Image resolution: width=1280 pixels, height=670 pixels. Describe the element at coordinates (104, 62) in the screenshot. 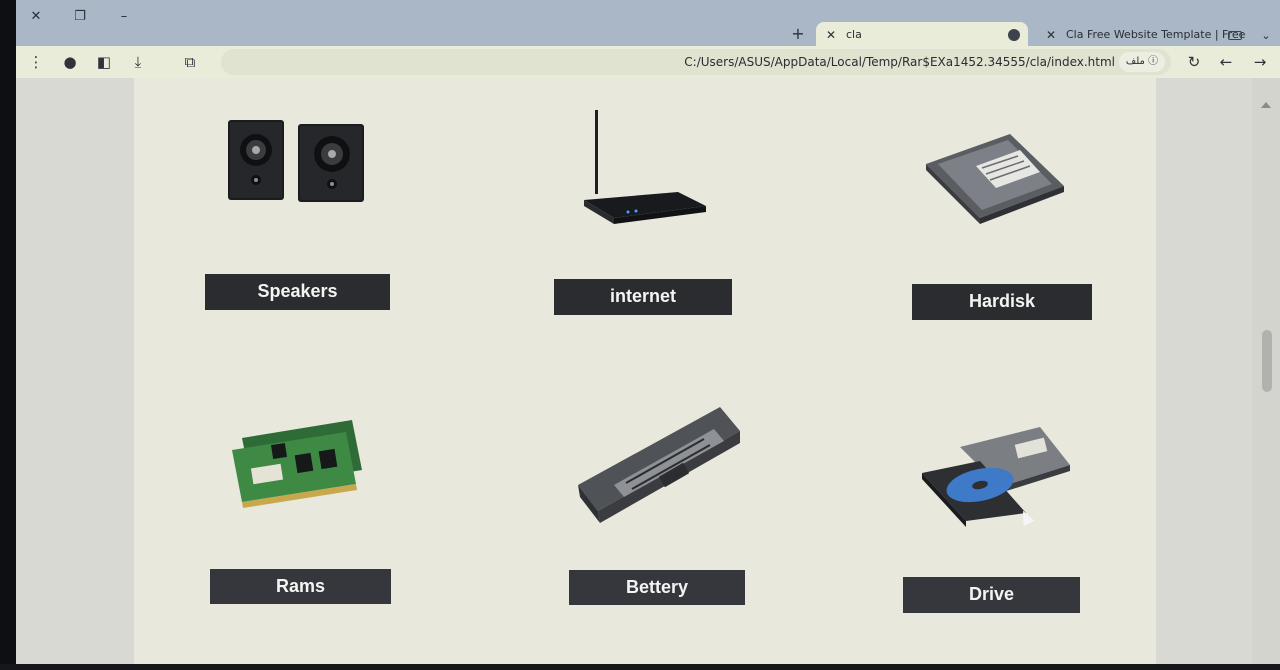

I see `sidebar-icon: ◧` at that location.